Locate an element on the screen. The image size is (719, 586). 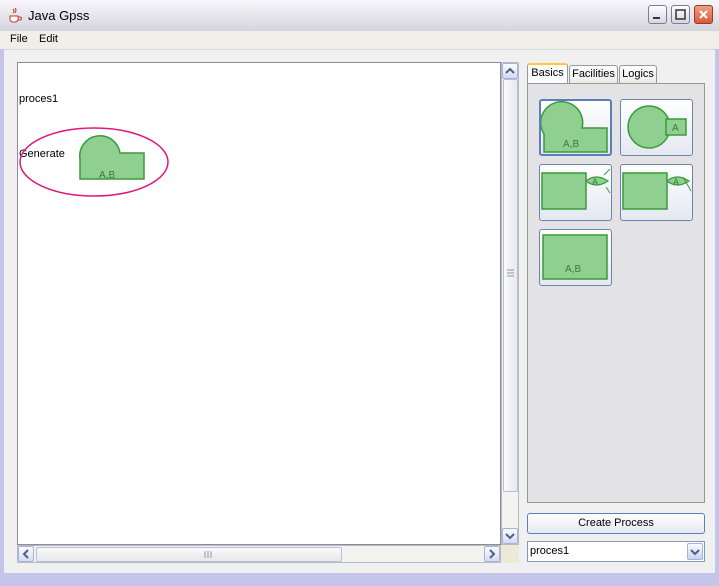
horizontal-scrollbar is located at coordinates (259, 554).